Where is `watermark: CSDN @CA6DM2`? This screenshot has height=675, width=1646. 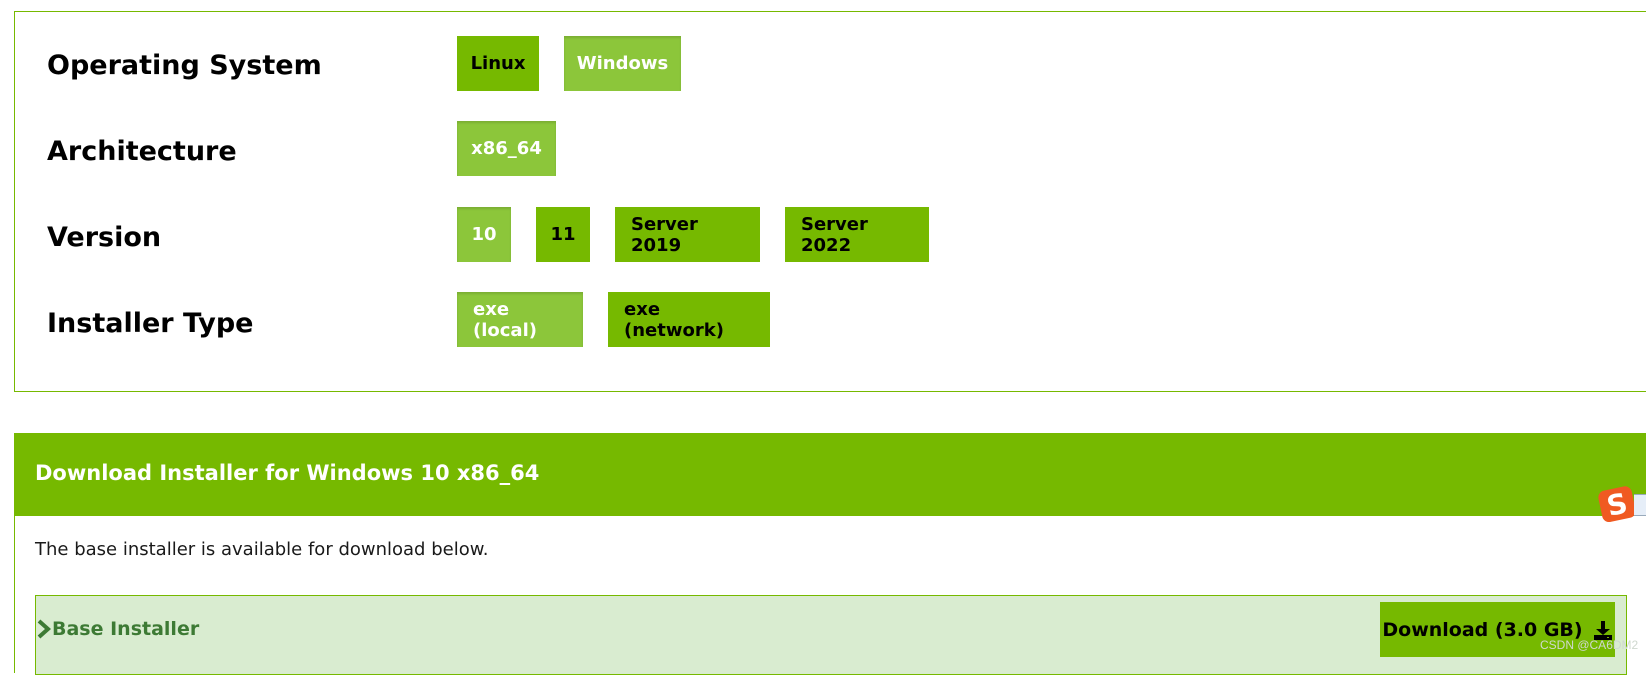
watermark: CSDN @CA6DM2 is located at coordinates (1589, 645).